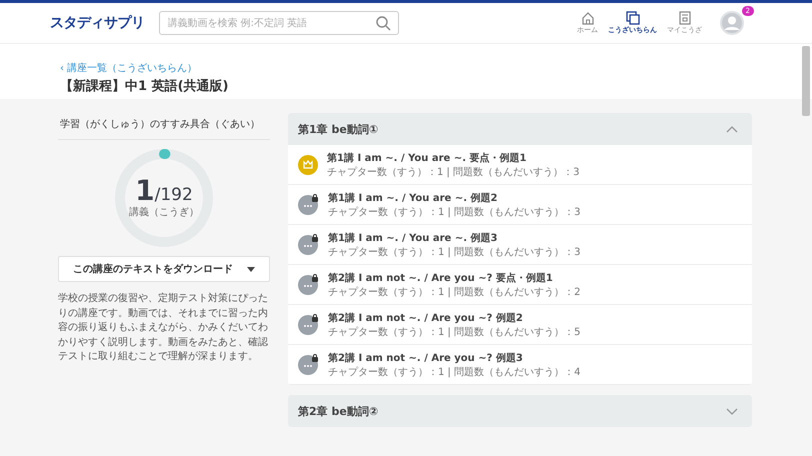 This screenshot has width=812, height=456. What do you see at coordinates (164, 126) in the screenshot?
I see `progress-title: 学習（がくしゅう）のすすみ具合（ぐあい）` at bounding box center [164, 126].